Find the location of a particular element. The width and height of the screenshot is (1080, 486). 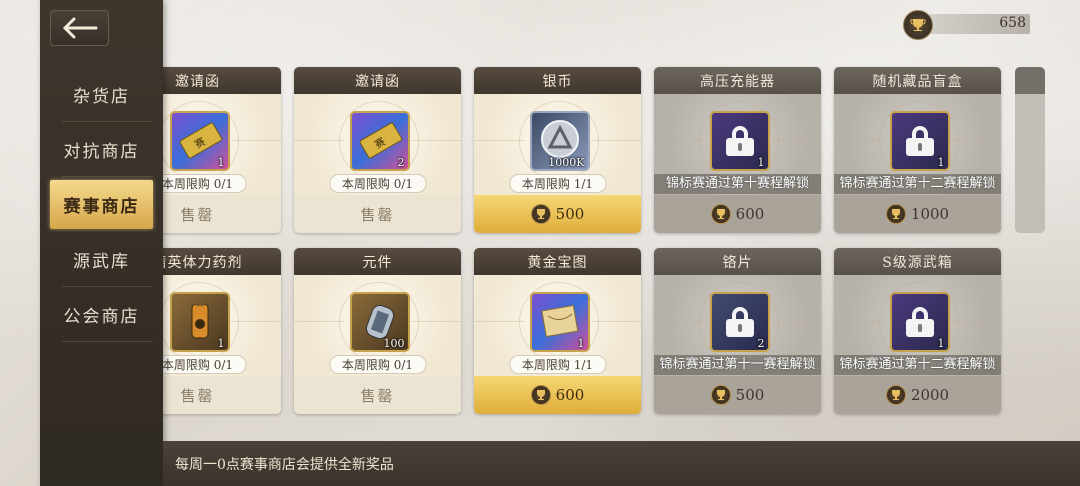

item-title: 黄金宝图 is located at coordinates (557, 261).